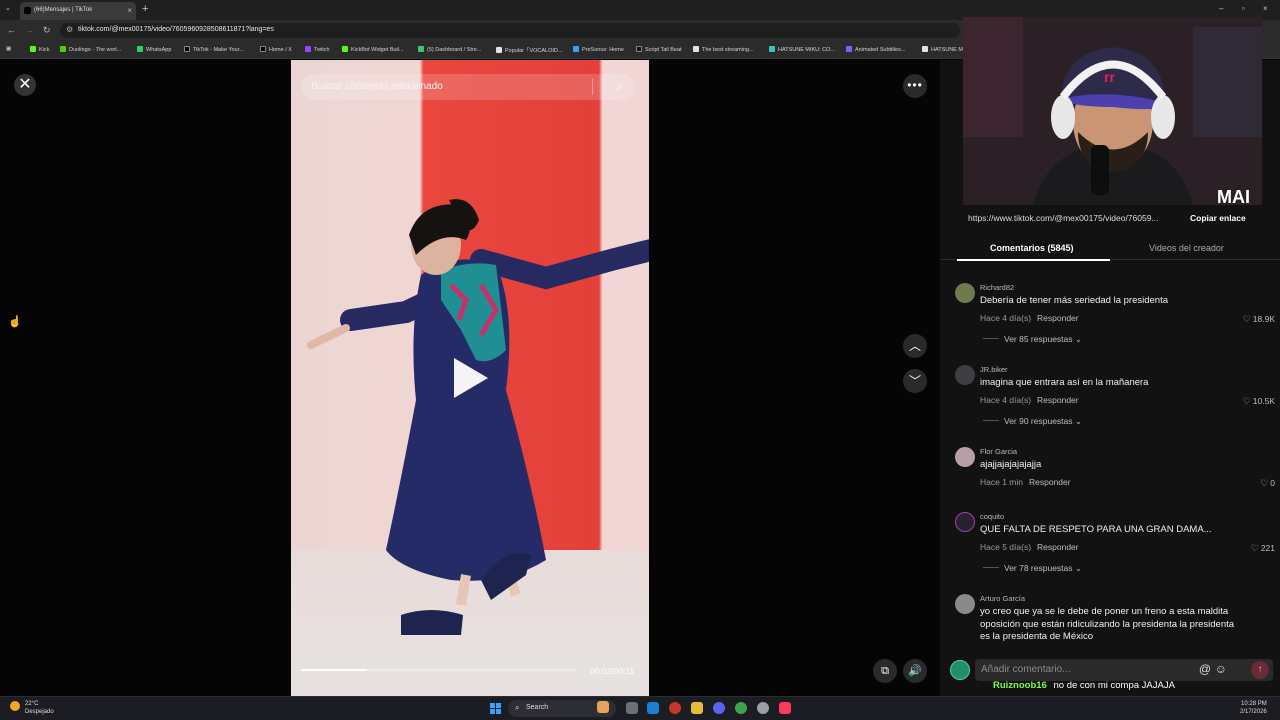 This screenshot has height=720, width=1280. I want to click on send-comment-button: ↑, so click(1260, 670).